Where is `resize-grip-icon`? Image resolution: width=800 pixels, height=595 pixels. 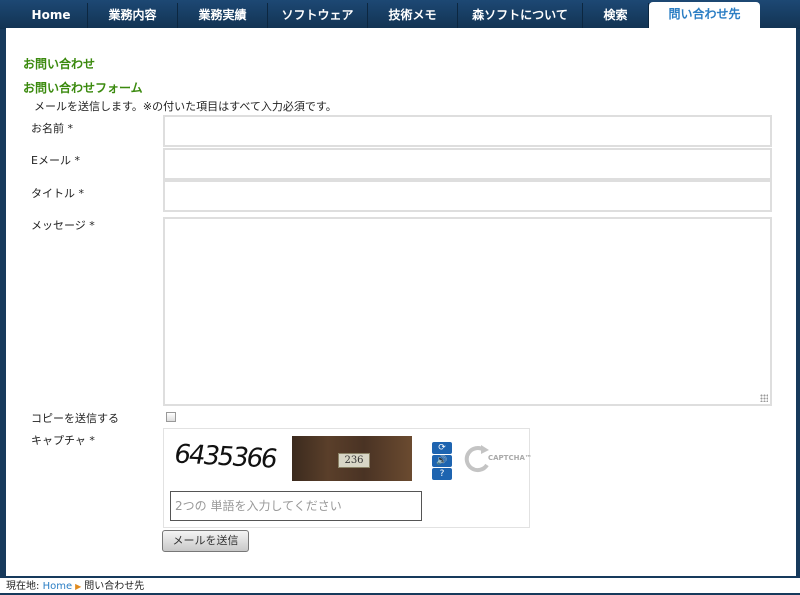
resize-grip-icon is located at coordinates (764, 398).